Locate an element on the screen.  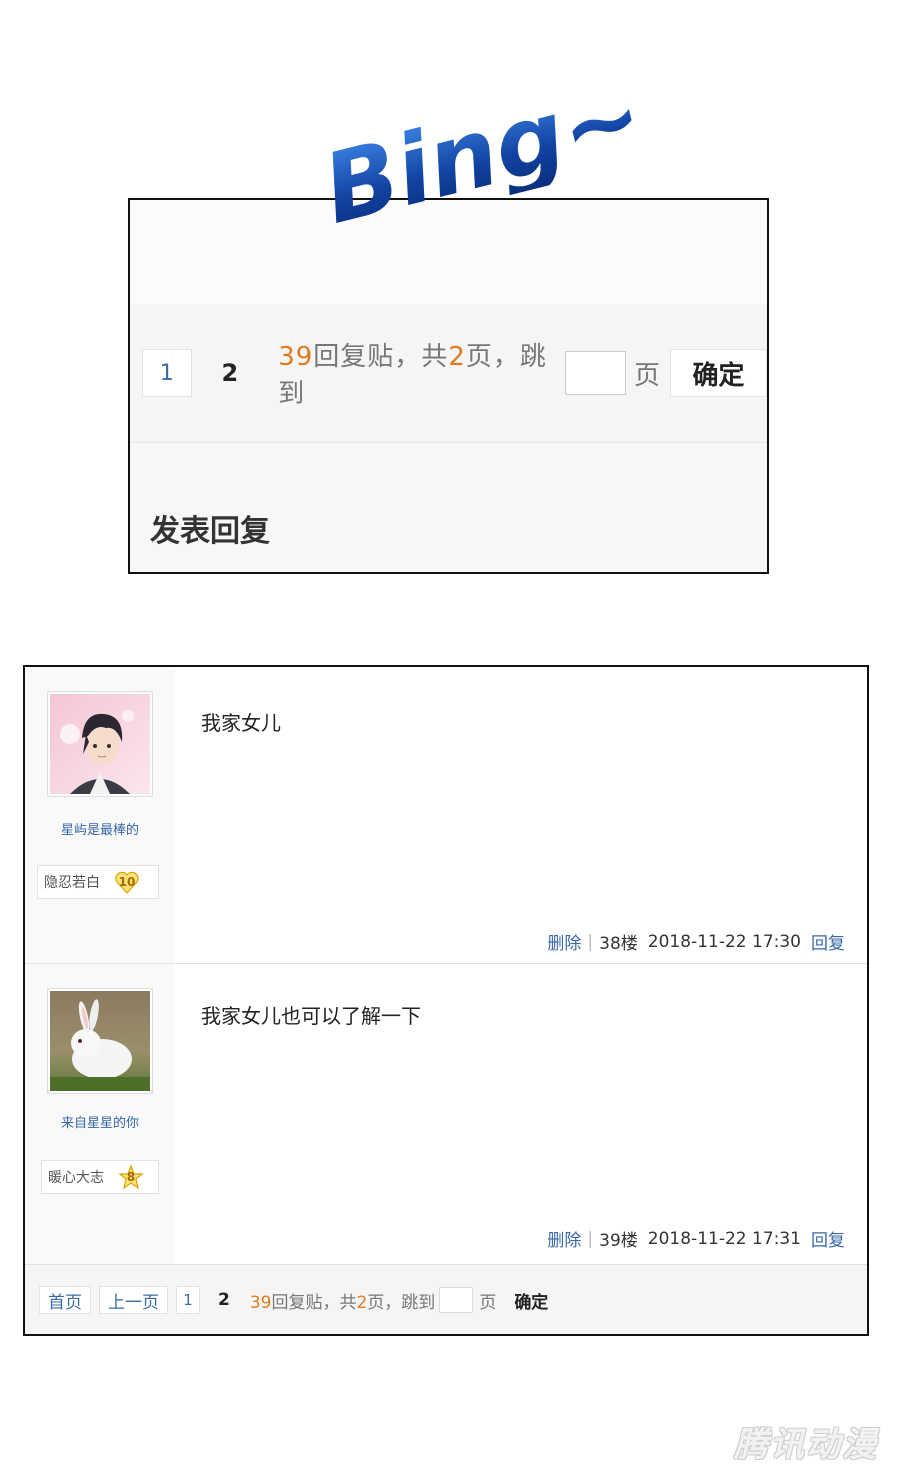
bottom-pagination: 首页 上一页 1 2 39回复贴，共2页，跳到 页 确定 is located at coordinates (446, 1299).